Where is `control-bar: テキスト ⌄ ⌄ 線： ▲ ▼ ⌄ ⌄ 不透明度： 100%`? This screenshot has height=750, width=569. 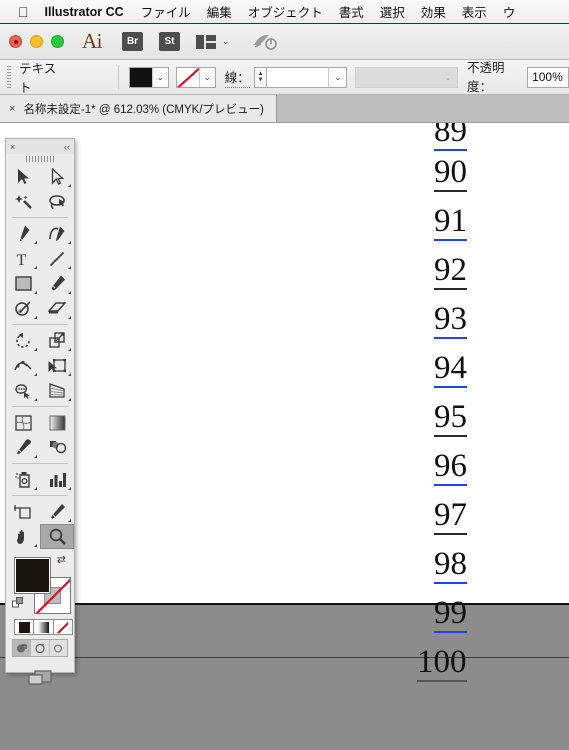
control-bar: テキスト ⌄ ⌄ 線： ▲ ▼ ⌄ ⌄ 不透明度： 100% is located at coordinates (284, 77).